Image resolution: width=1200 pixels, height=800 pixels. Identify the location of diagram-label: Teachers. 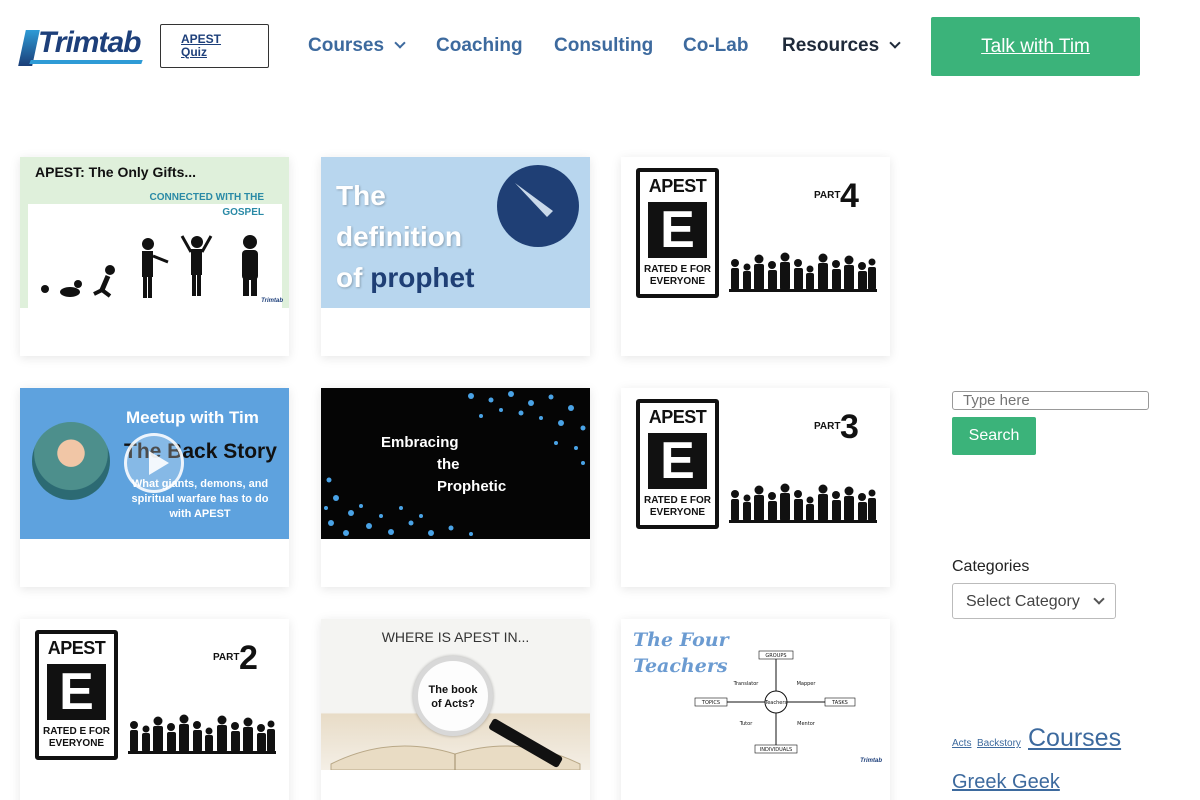
(775, 703).